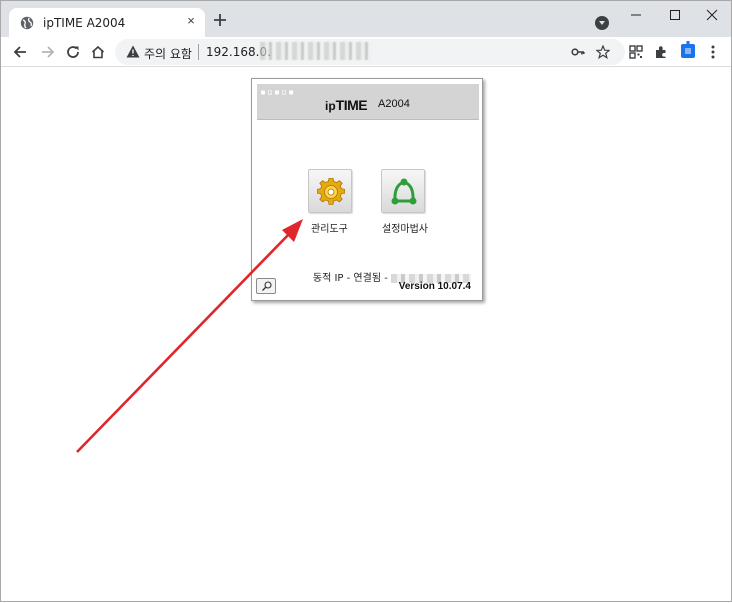 The width and height of the screenshot is (732, 603). Describe the element at coordinates (48, 52) in the screenshot. I see `forward-icon` at that location.